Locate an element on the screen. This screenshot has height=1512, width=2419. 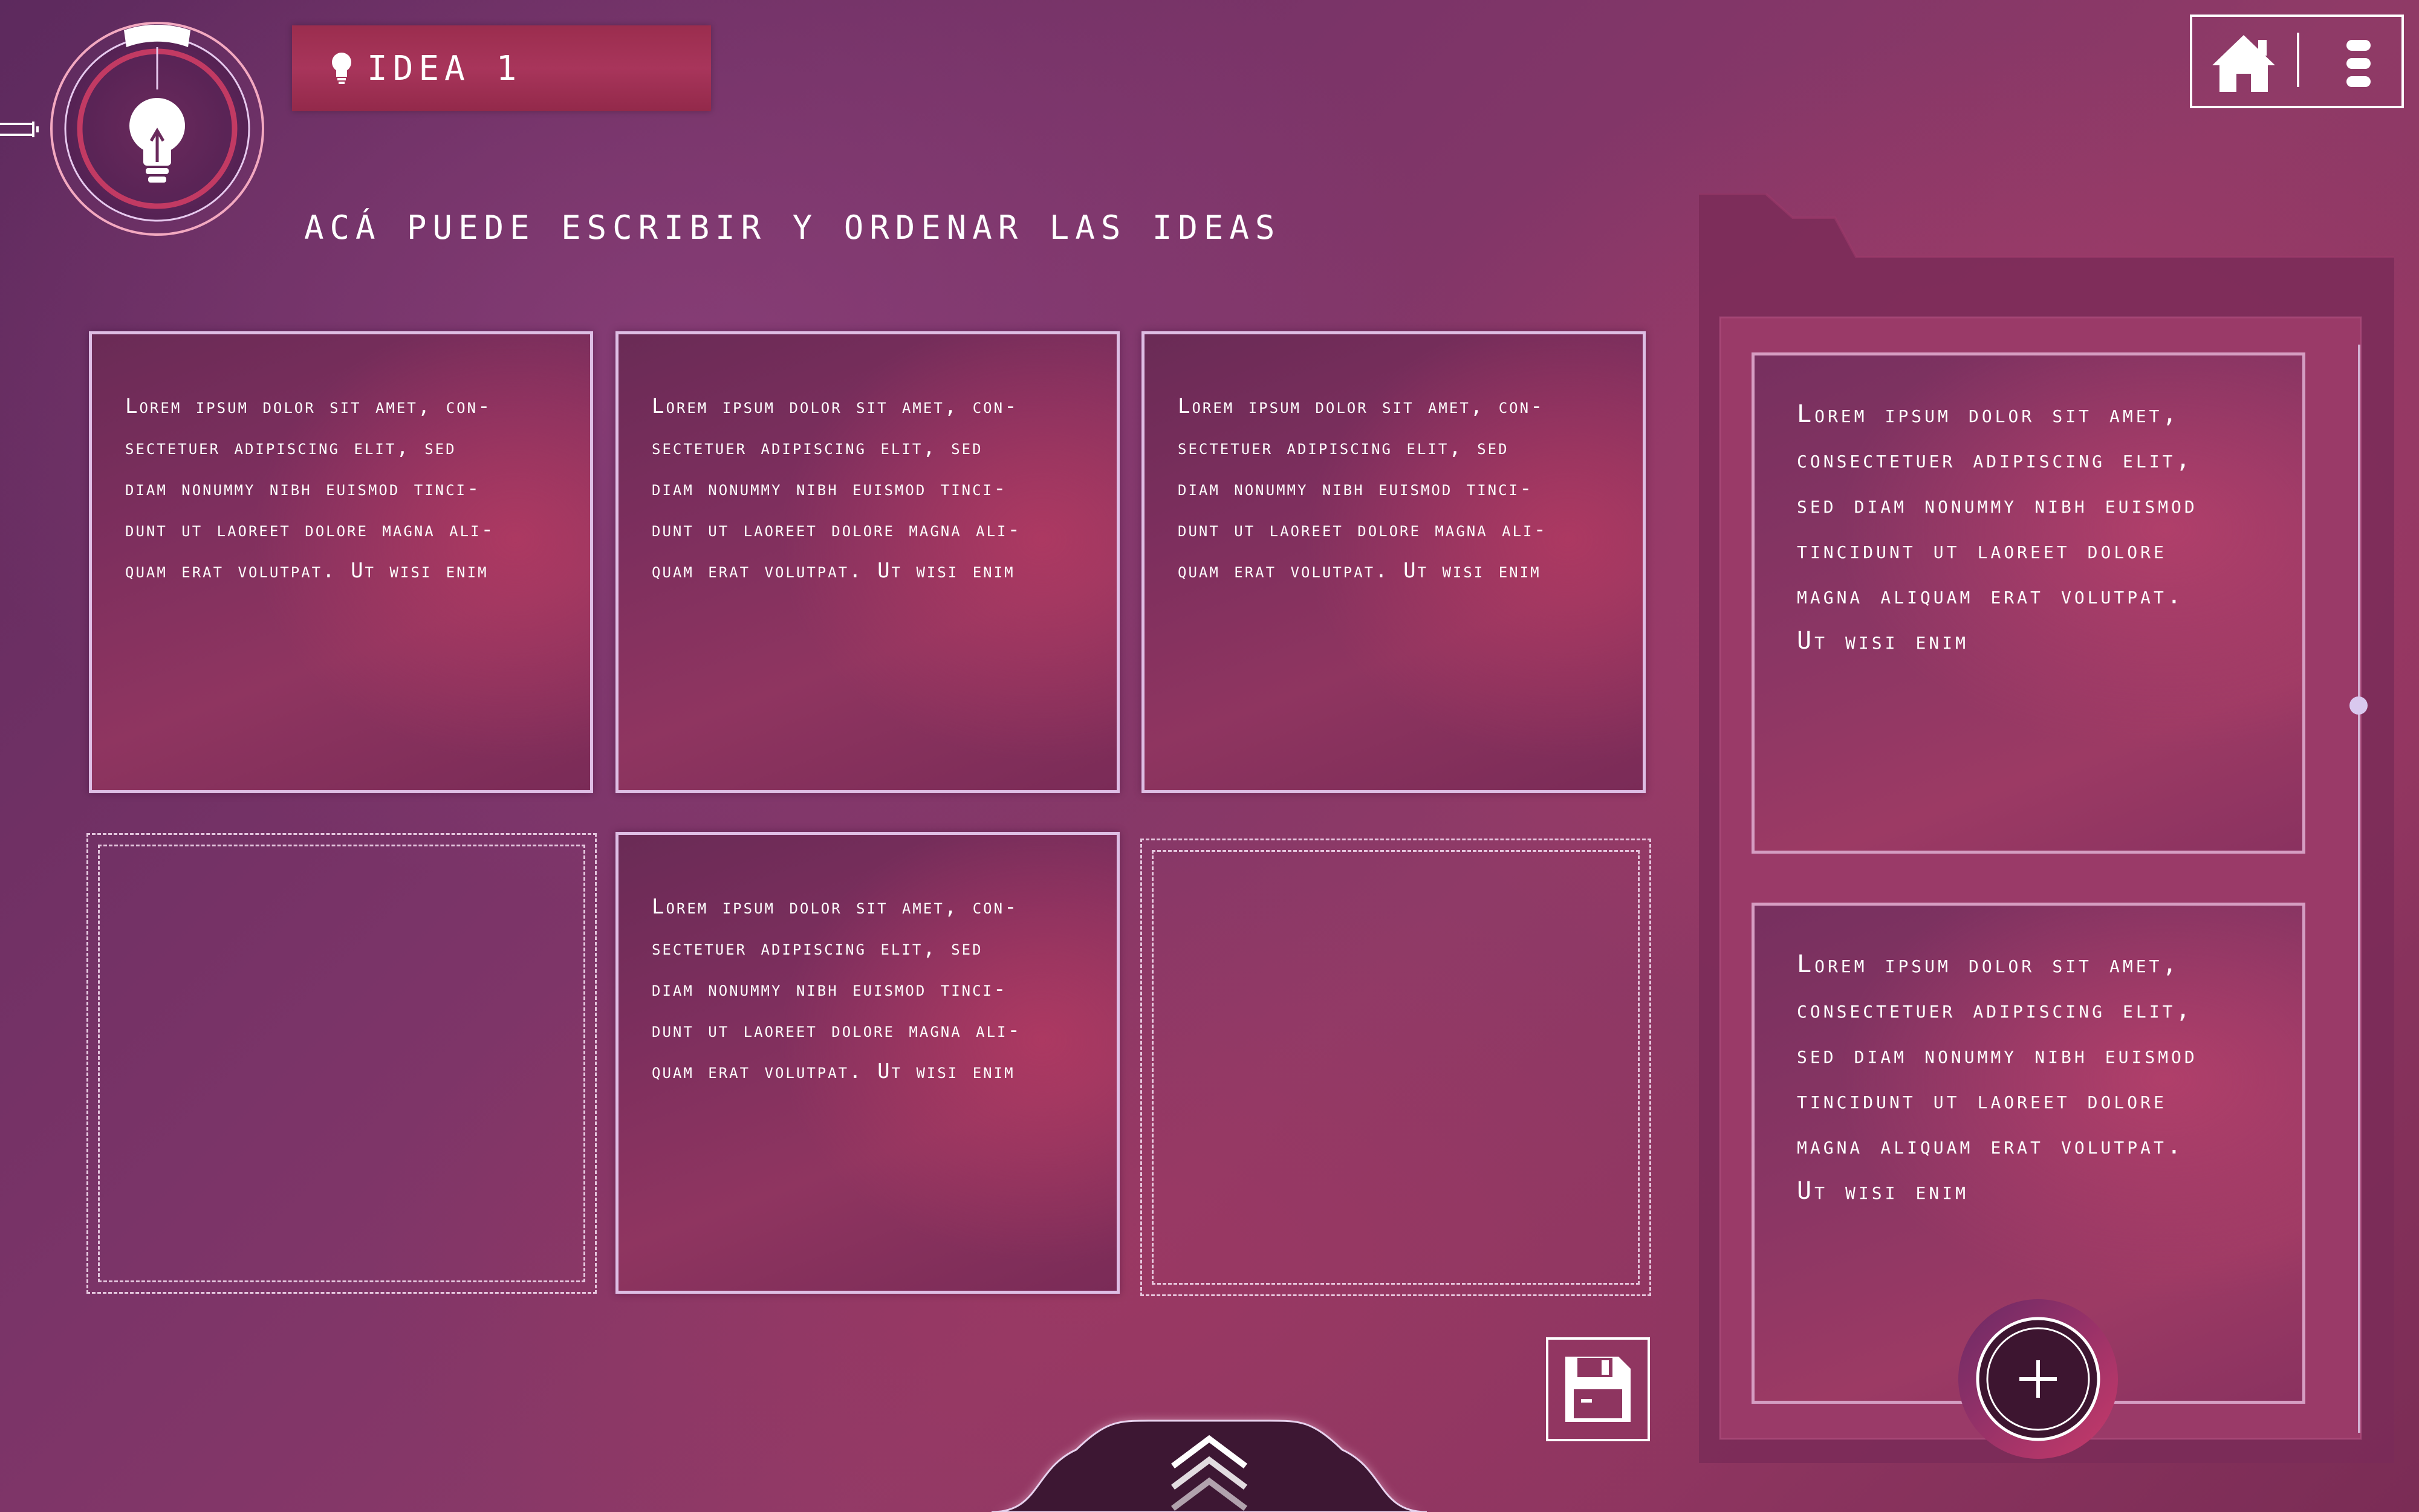
top-actions is located at coordinates (2297, 61).